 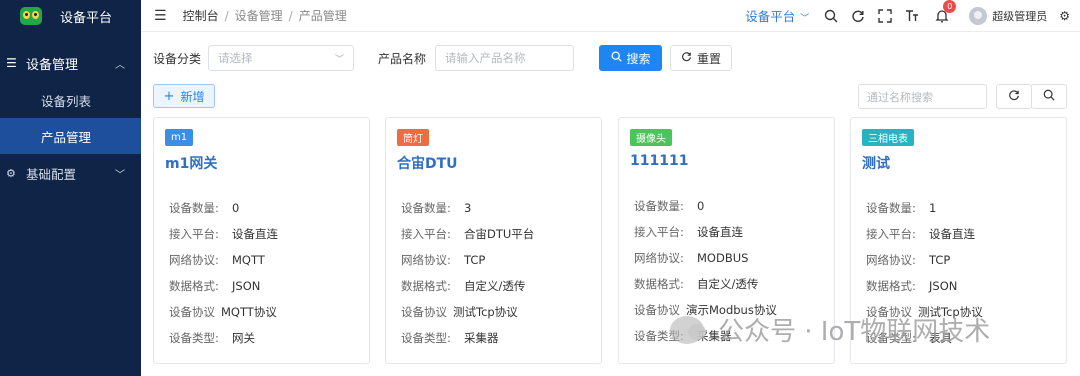 I want to click on sidebar-item-product-management: 产品管理, so click(x=70, y=136).